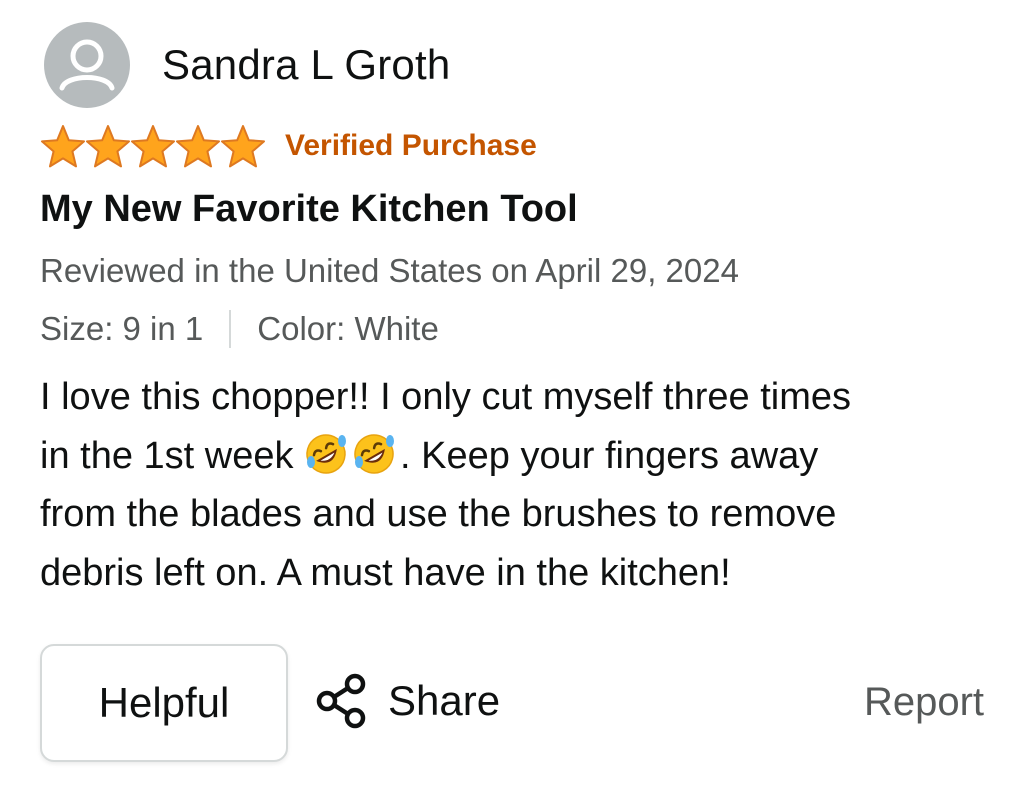 This screenshot has width=1024, height=792. I want to click on reviewer-profile: Sandra L Groth, so click(247, 65).